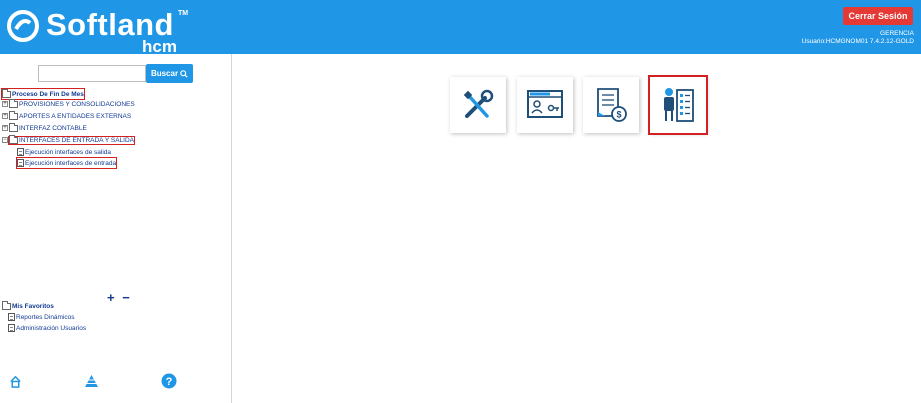 The width and height of the screenshot is (921, 403). I want to click on favorites-item-label: Reportes Dinámicos, so click(45, 317).